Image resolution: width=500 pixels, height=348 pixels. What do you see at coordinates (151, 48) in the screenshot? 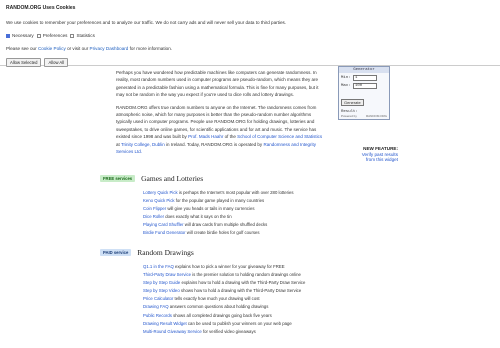
I see `policy-text: for more information.` at bounding box center [151, 48].